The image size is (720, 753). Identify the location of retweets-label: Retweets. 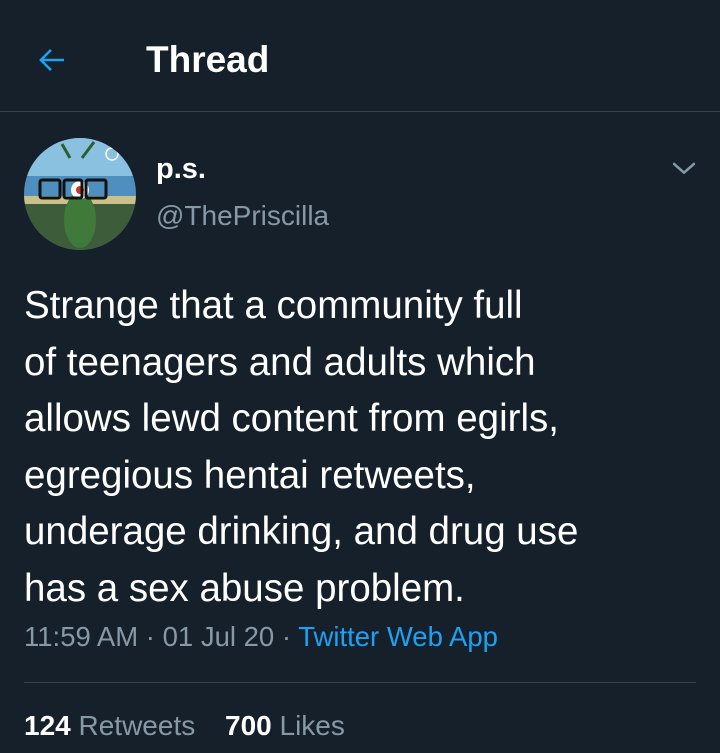
(137, 725).